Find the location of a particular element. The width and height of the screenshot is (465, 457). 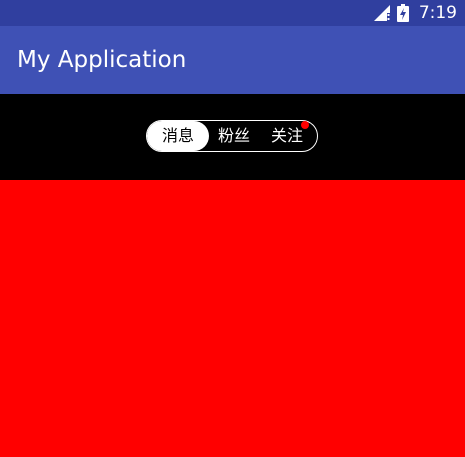

app-title: My Application is located at coordinates (102, 60).